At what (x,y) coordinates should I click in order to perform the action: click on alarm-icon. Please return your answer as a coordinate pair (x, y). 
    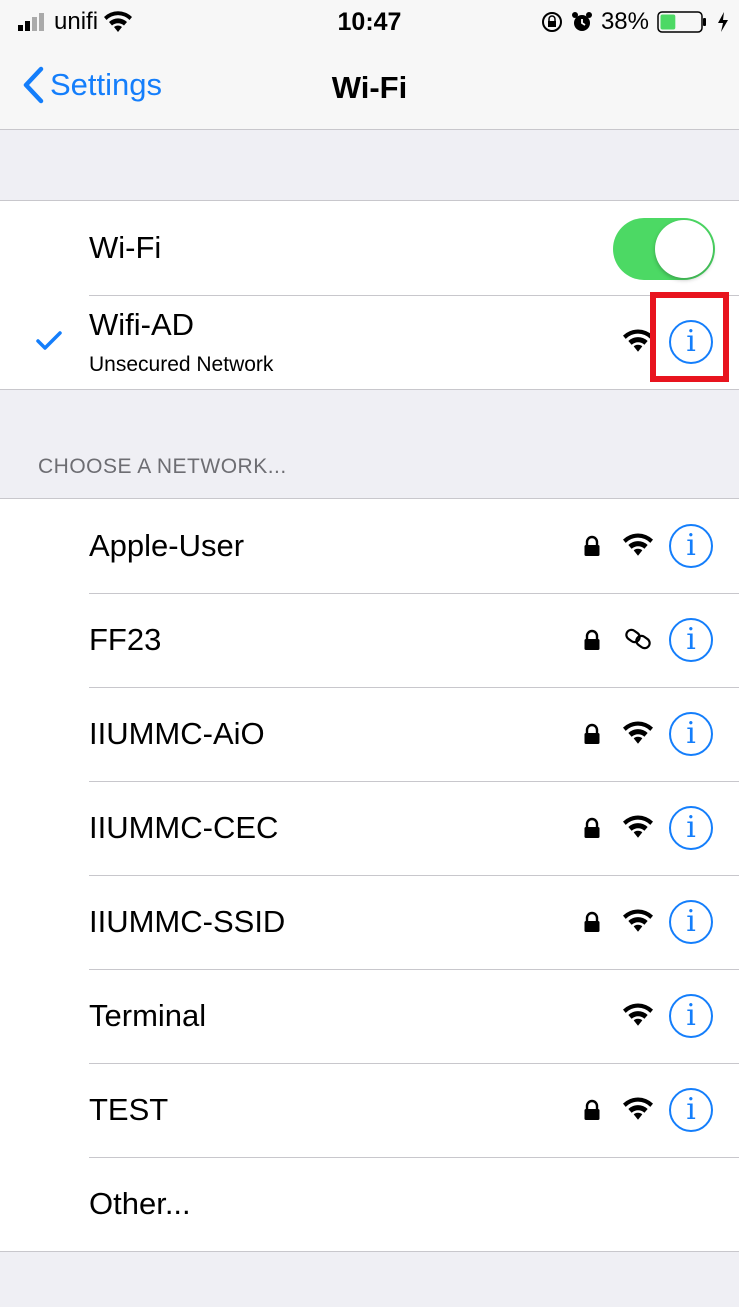
    Looking at the image, I should click on (581, 21).